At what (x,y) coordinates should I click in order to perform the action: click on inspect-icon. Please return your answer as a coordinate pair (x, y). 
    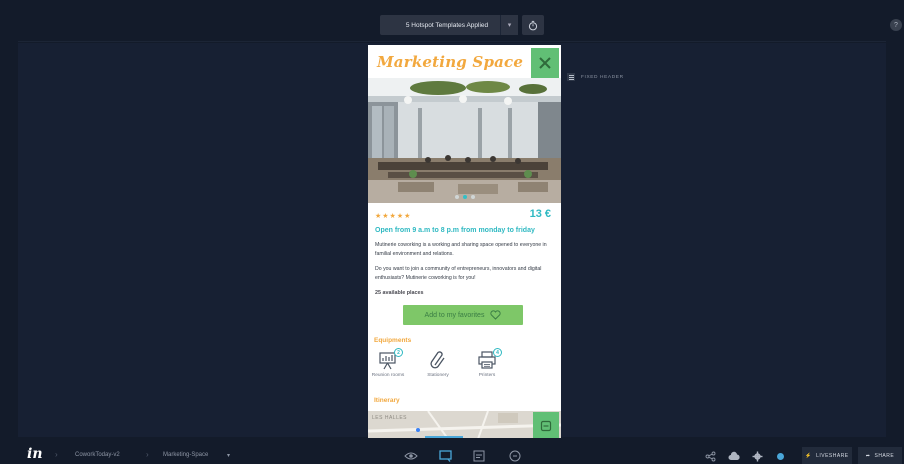
    Looking at the image, I should click on (479, 456).